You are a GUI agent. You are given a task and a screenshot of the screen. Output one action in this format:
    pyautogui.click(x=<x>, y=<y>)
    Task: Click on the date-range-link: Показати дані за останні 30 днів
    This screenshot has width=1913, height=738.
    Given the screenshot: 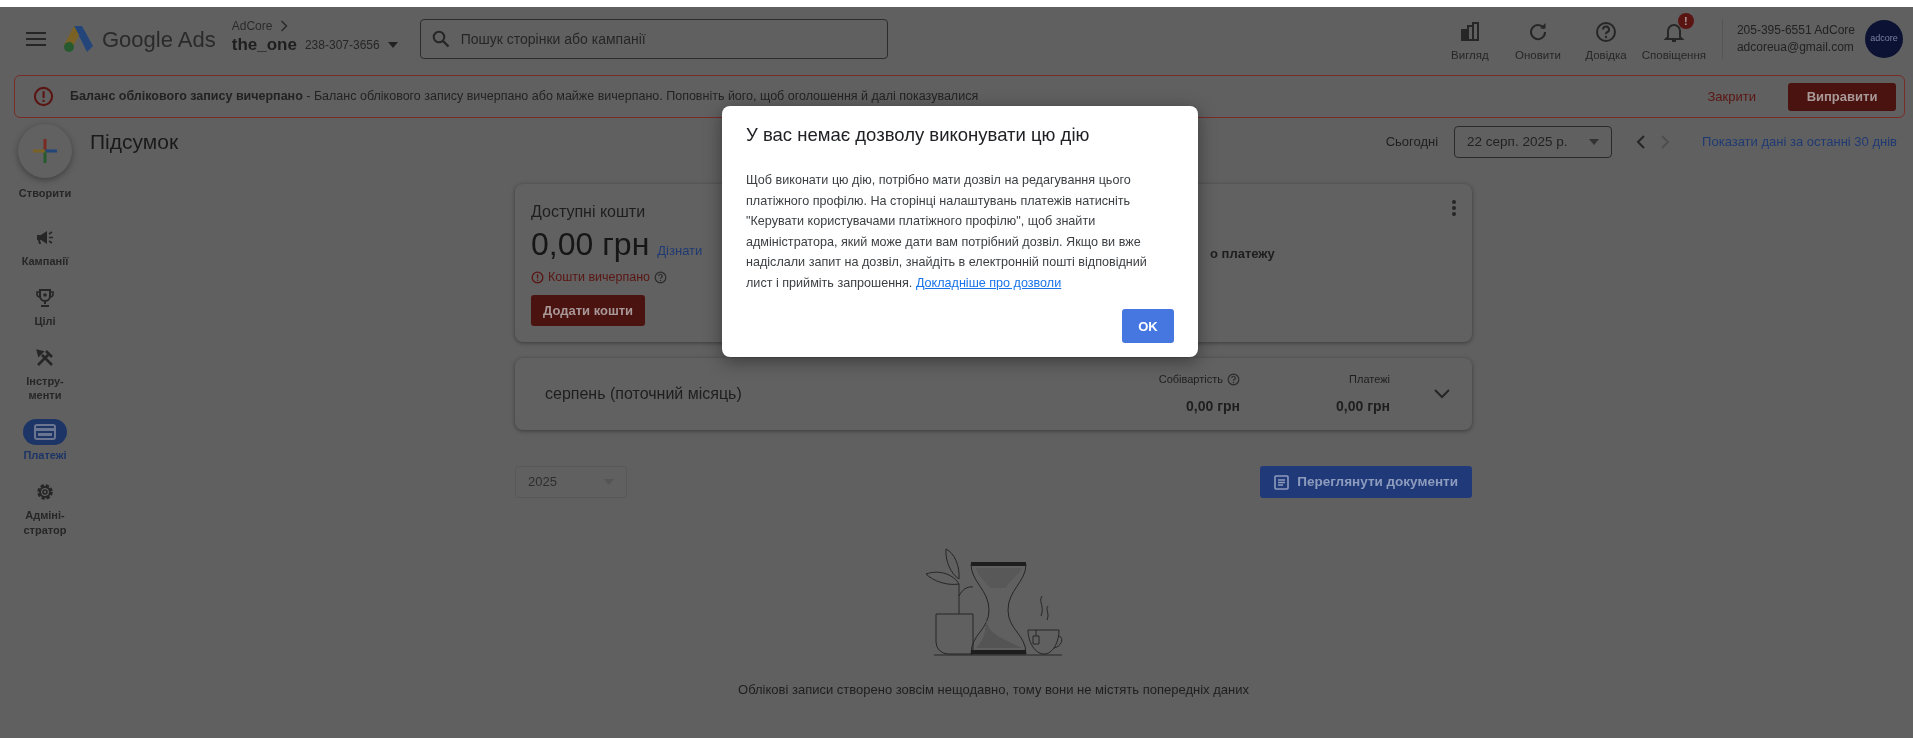 What is the action you would take?
    pyautogui.click(x=1799, y=142)
    